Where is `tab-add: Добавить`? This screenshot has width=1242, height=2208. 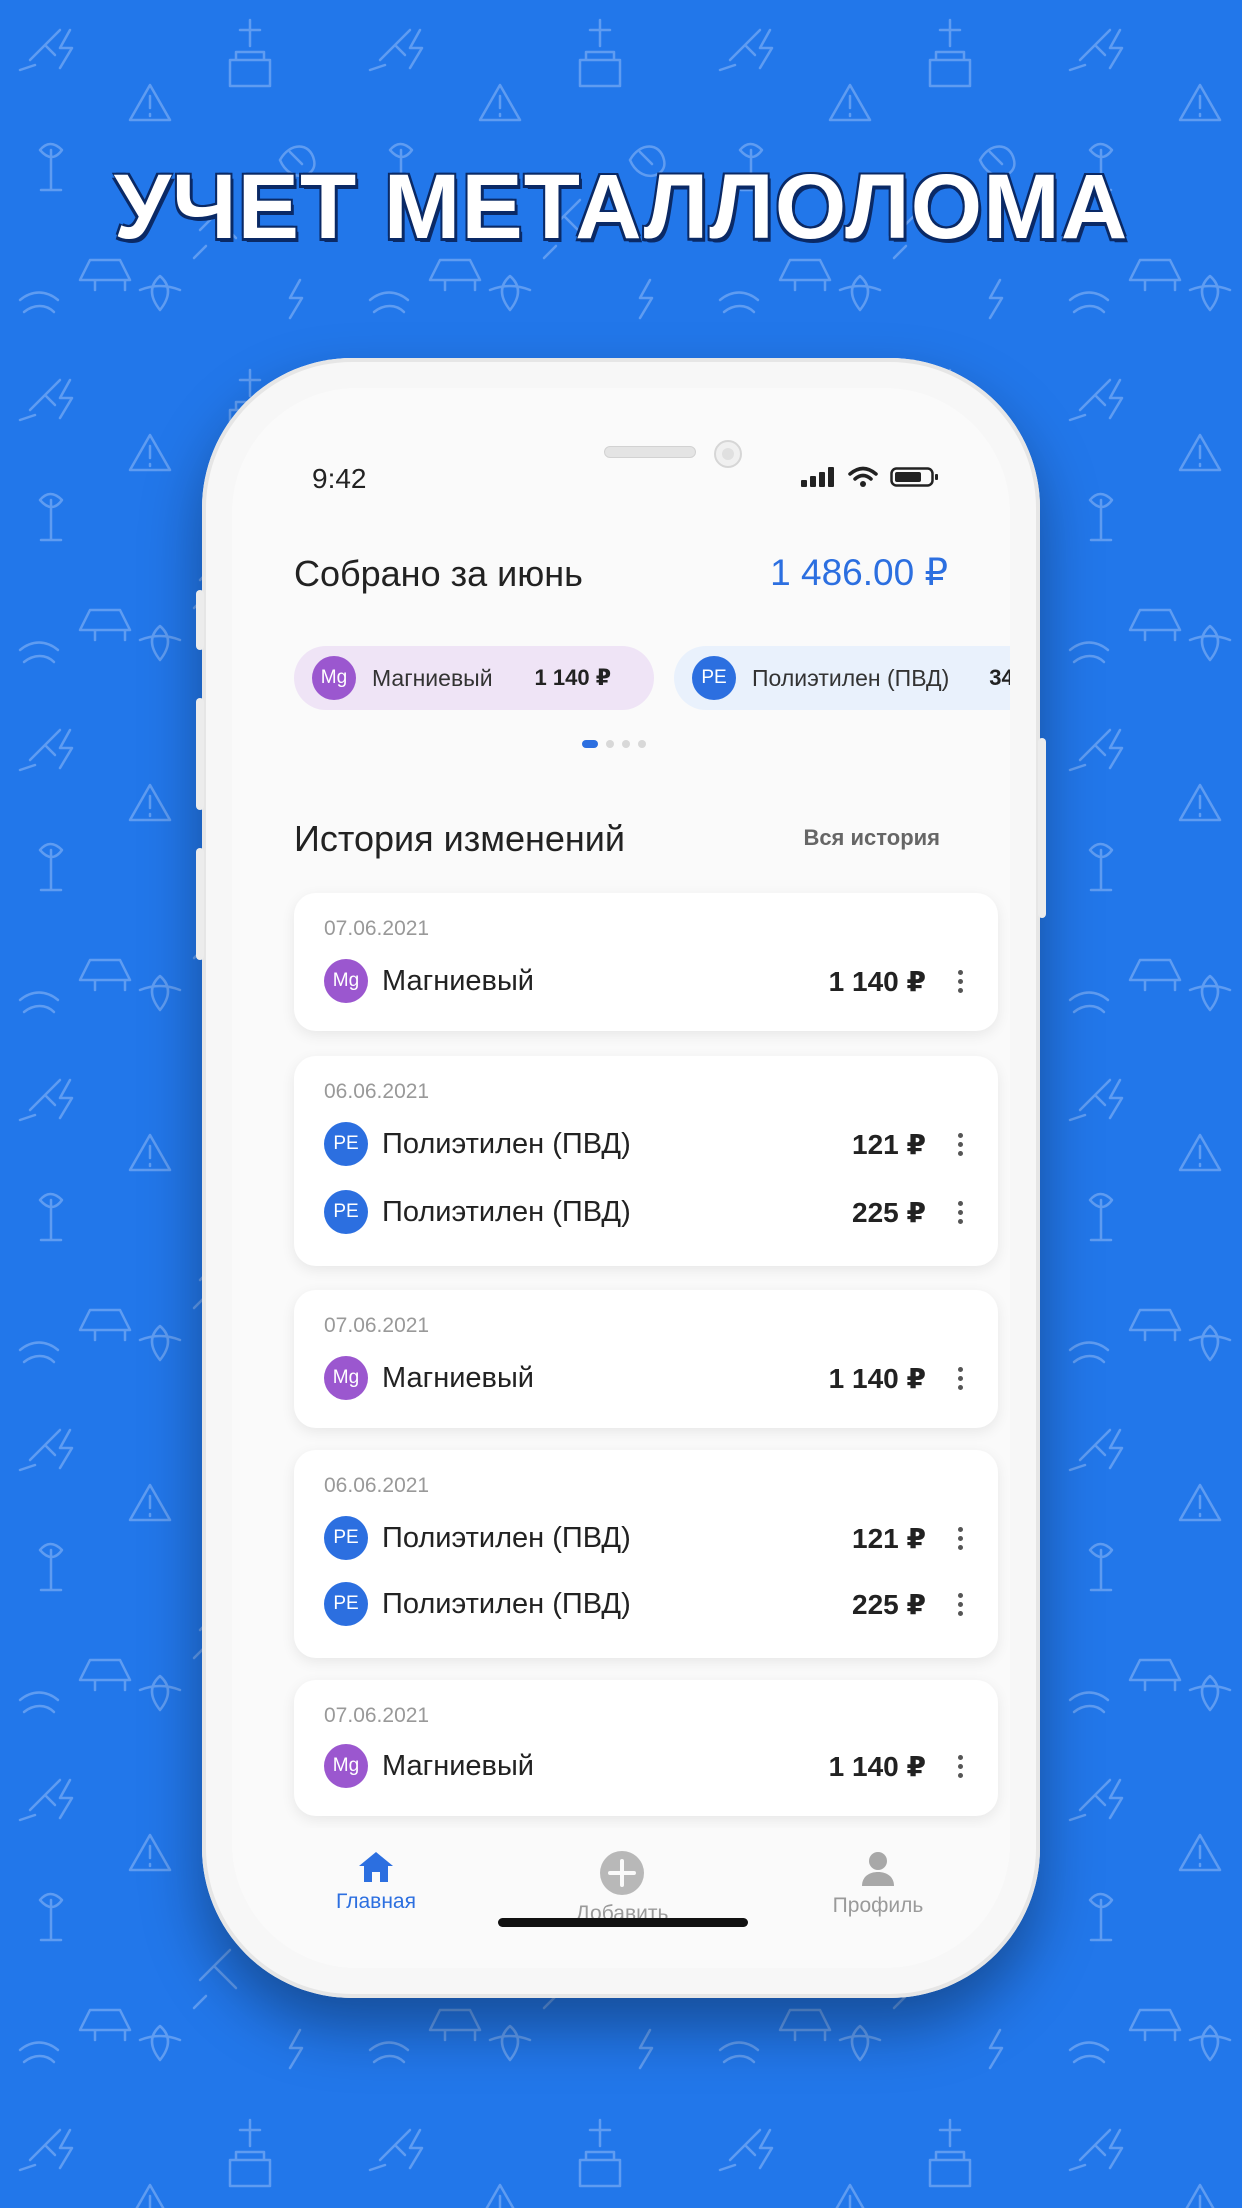 tab-add: Добавить is located at coordinates (622, 1888).